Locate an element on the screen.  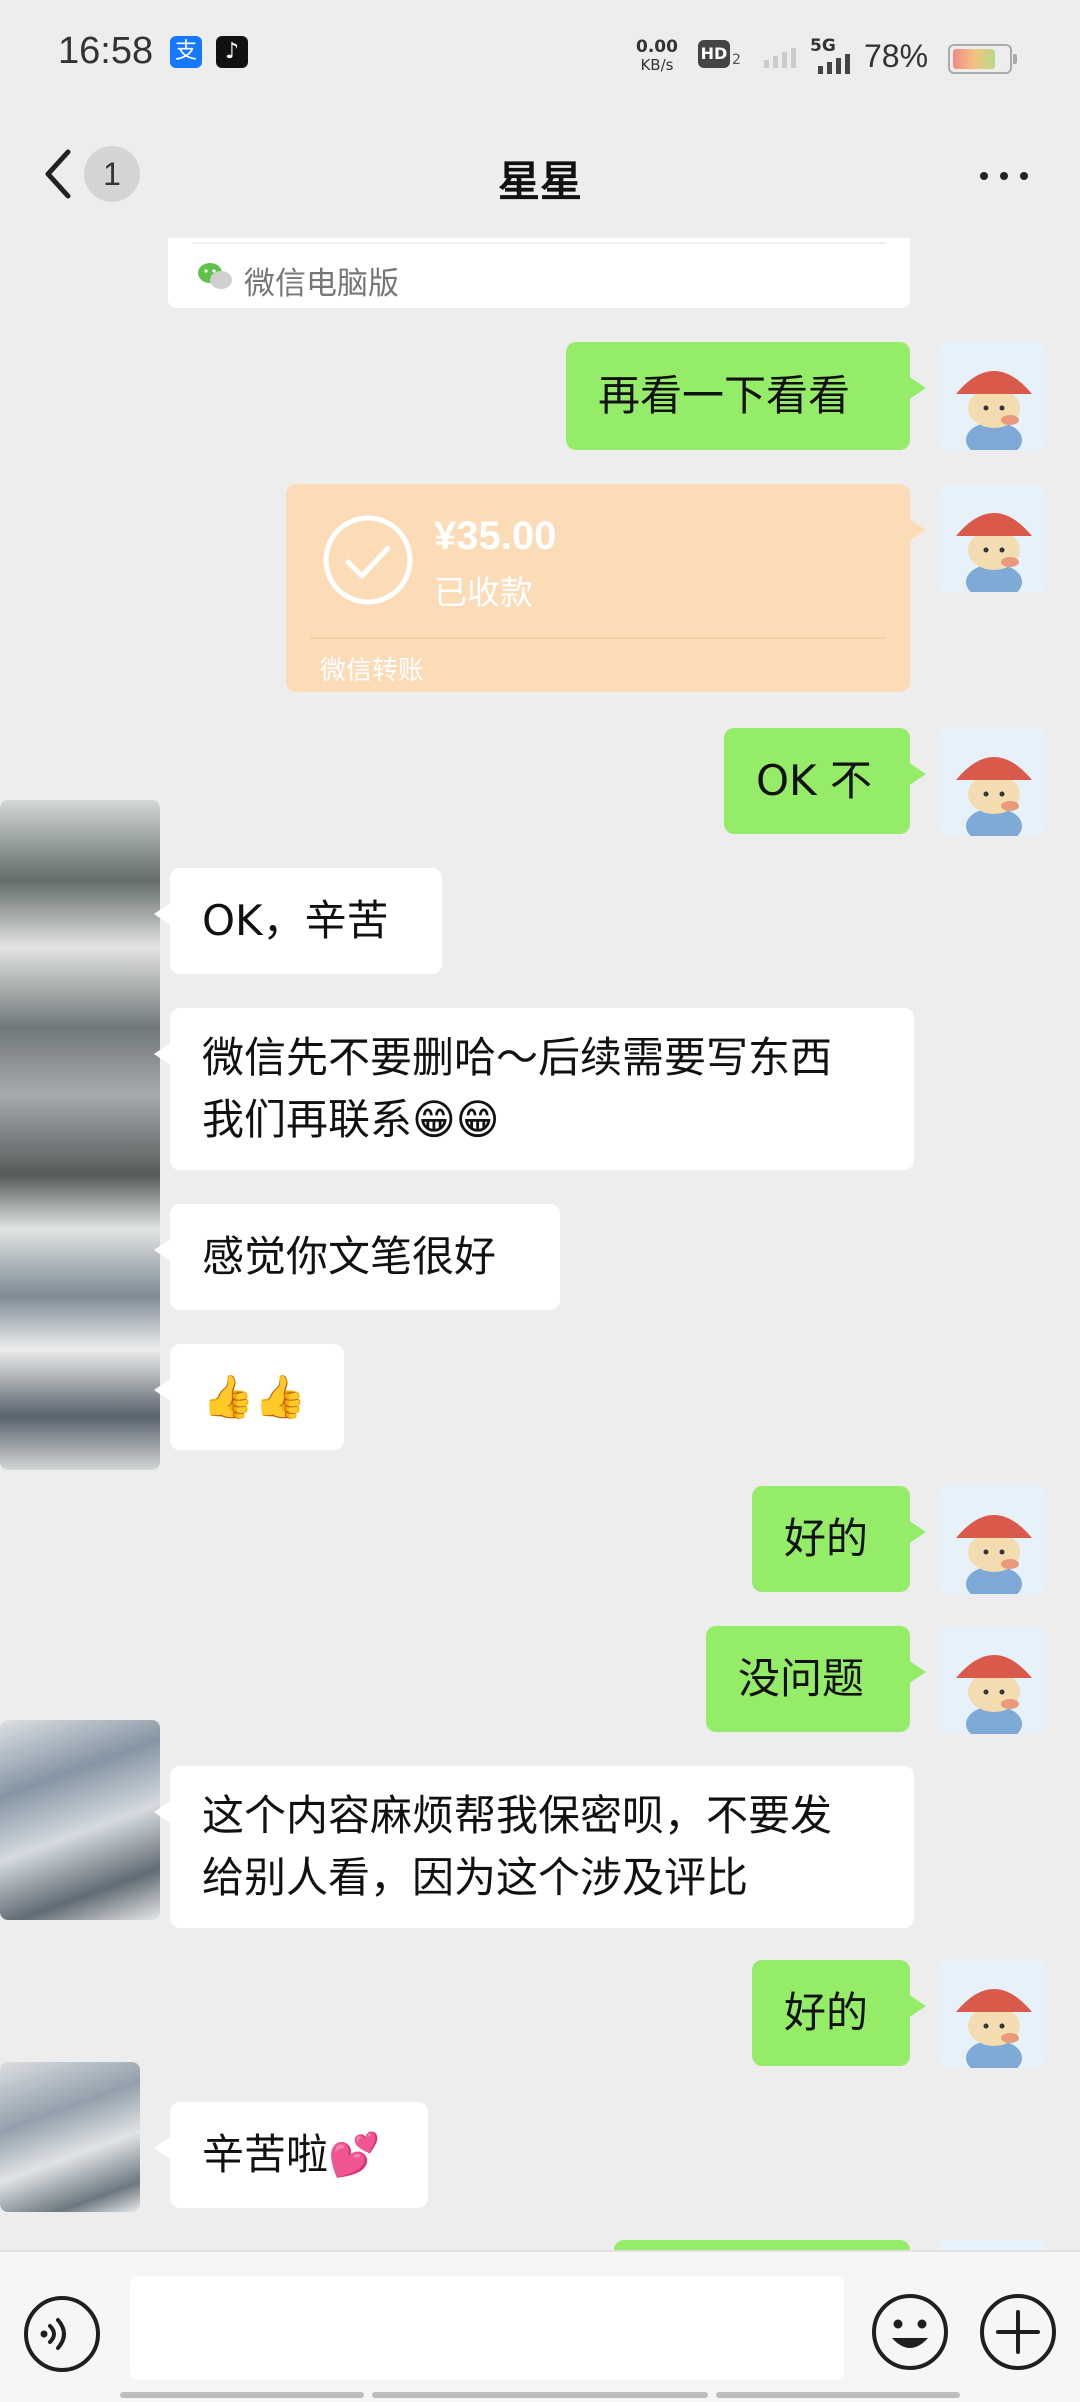
wechat-icon is located at coordinates (215, 276).